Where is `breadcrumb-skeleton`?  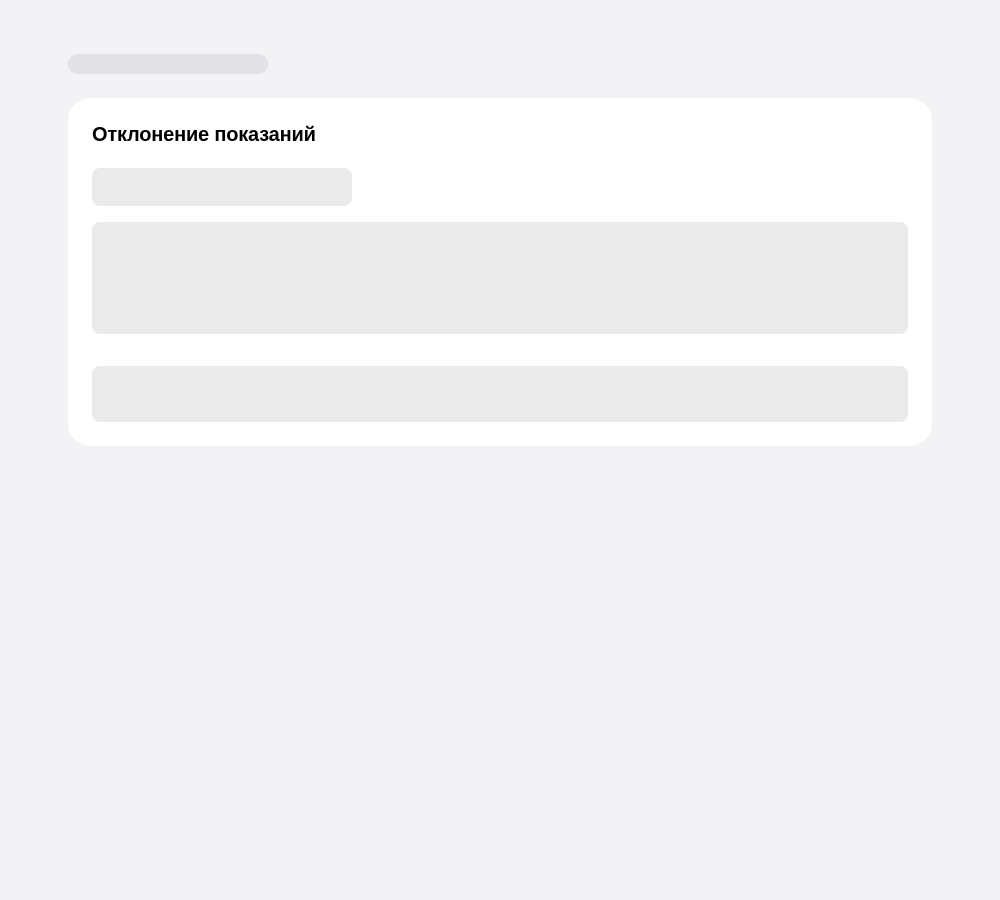
breadcrumb-skeleton is located at coordinates (168, 64).